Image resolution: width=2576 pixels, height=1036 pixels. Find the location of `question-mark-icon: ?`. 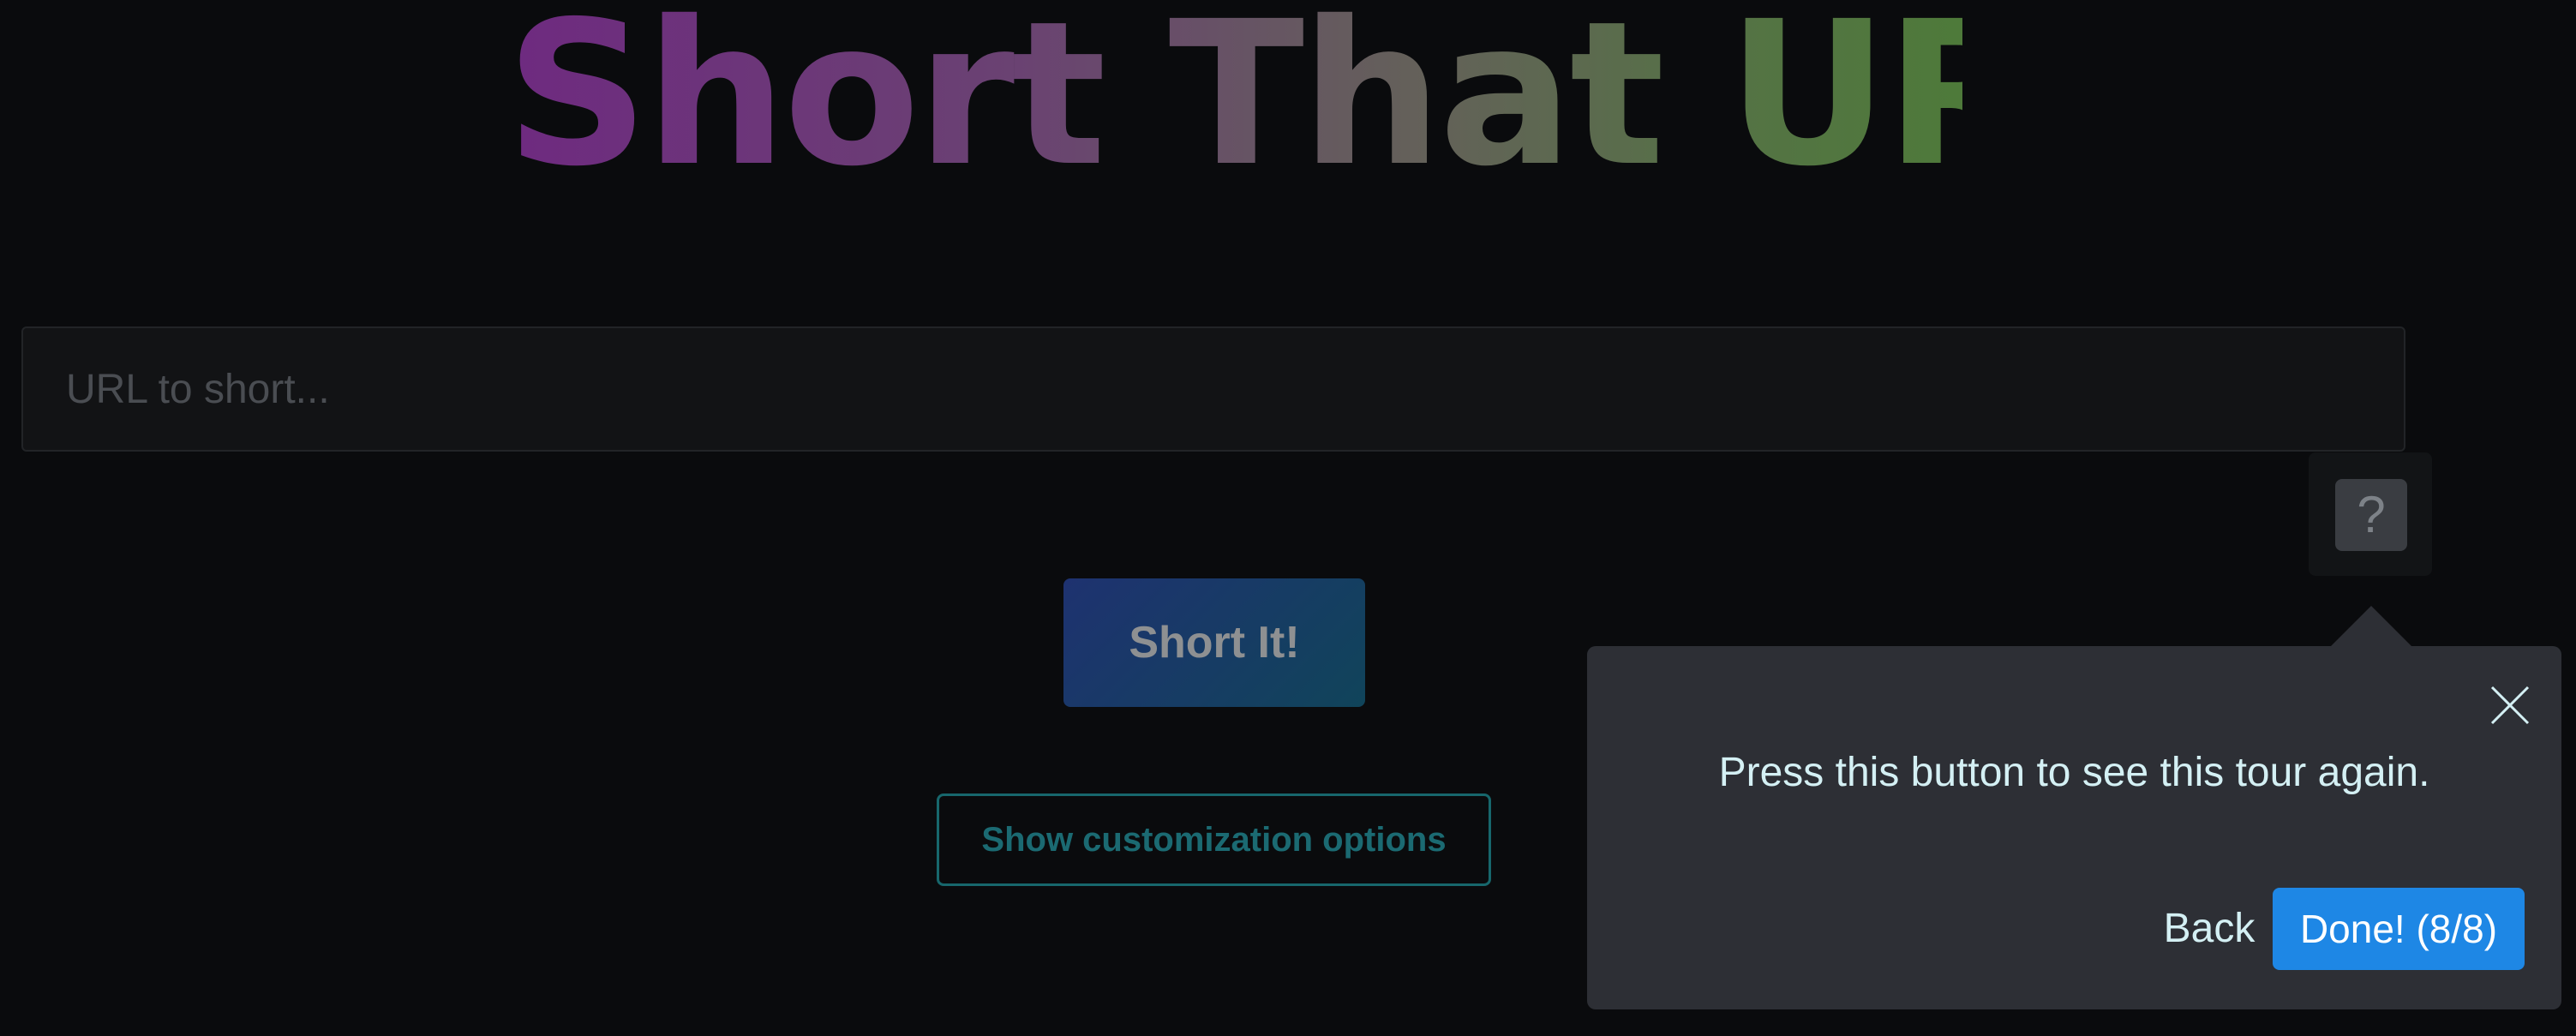

question-mark-icon: ? is located at coordinates (2371, 514).